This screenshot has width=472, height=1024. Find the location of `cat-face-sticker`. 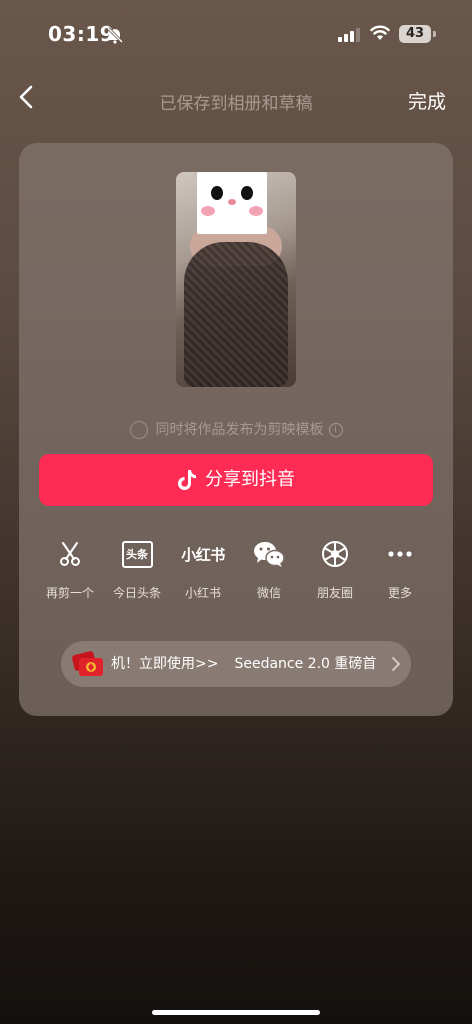

cat-face-sticker is located at coordinates (232, 203).